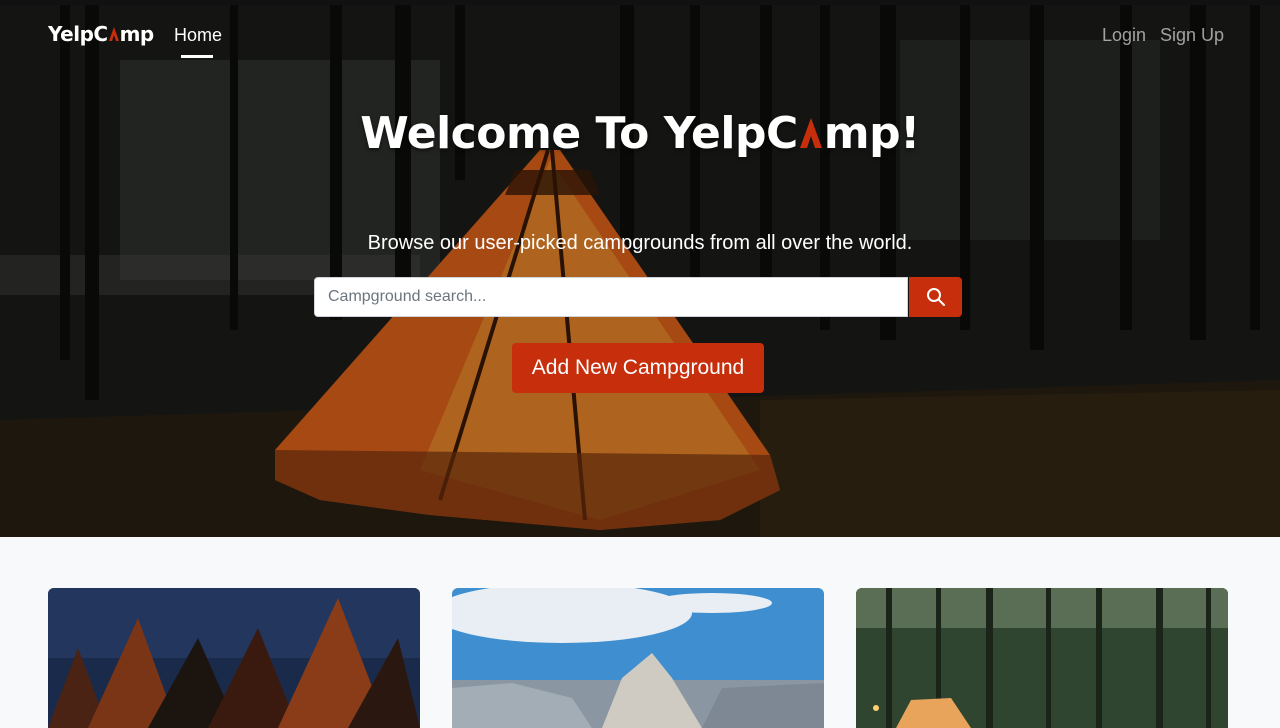 The image size is (1280, 728). I want to click on hero-title: Welcome To YelpC mp!, so click(640, 133).